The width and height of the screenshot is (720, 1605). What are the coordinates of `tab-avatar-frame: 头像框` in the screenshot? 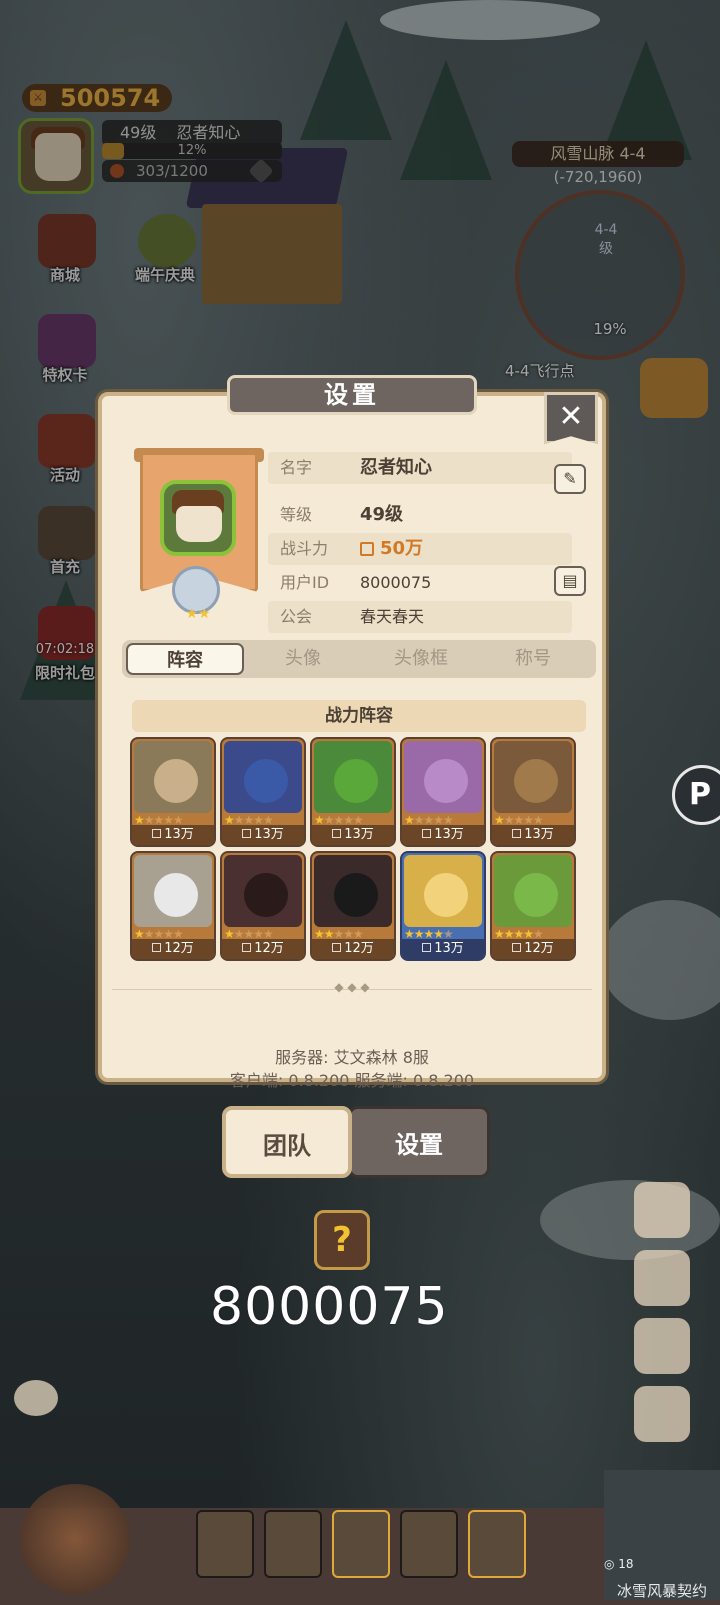 It's located at (421, 659).